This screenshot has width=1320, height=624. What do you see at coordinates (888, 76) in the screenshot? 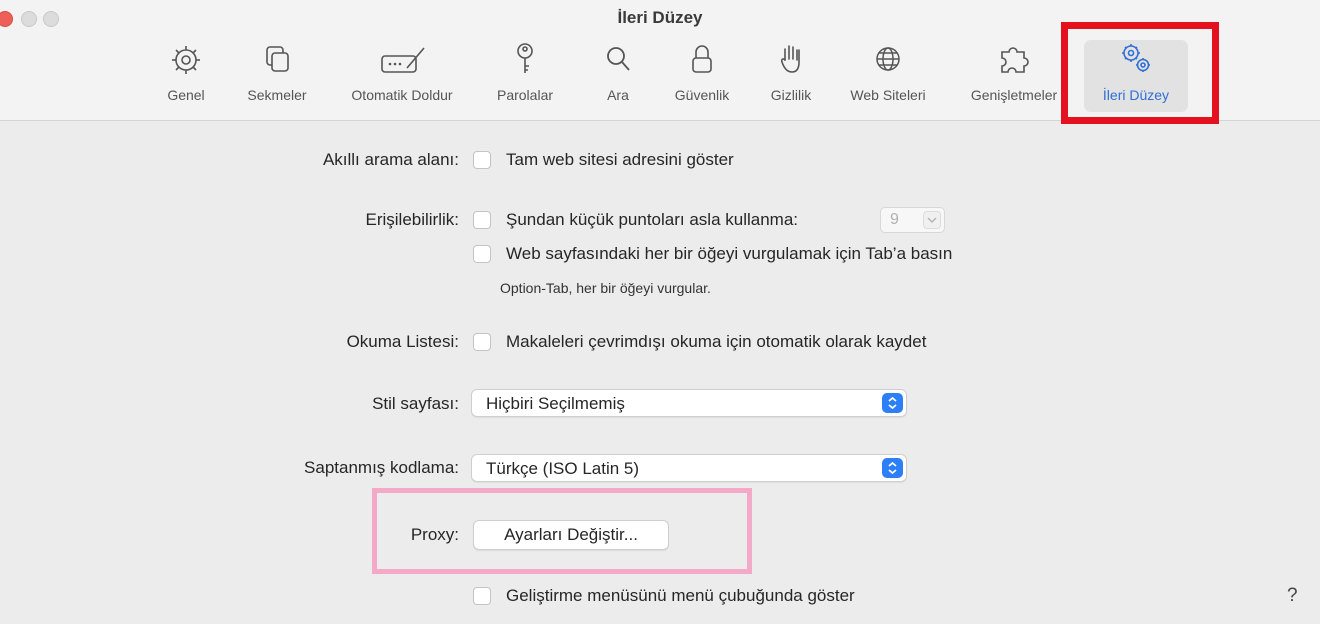
I see `toolbar-item-websites: Web Siteleri` at bounding box center [888, 76].